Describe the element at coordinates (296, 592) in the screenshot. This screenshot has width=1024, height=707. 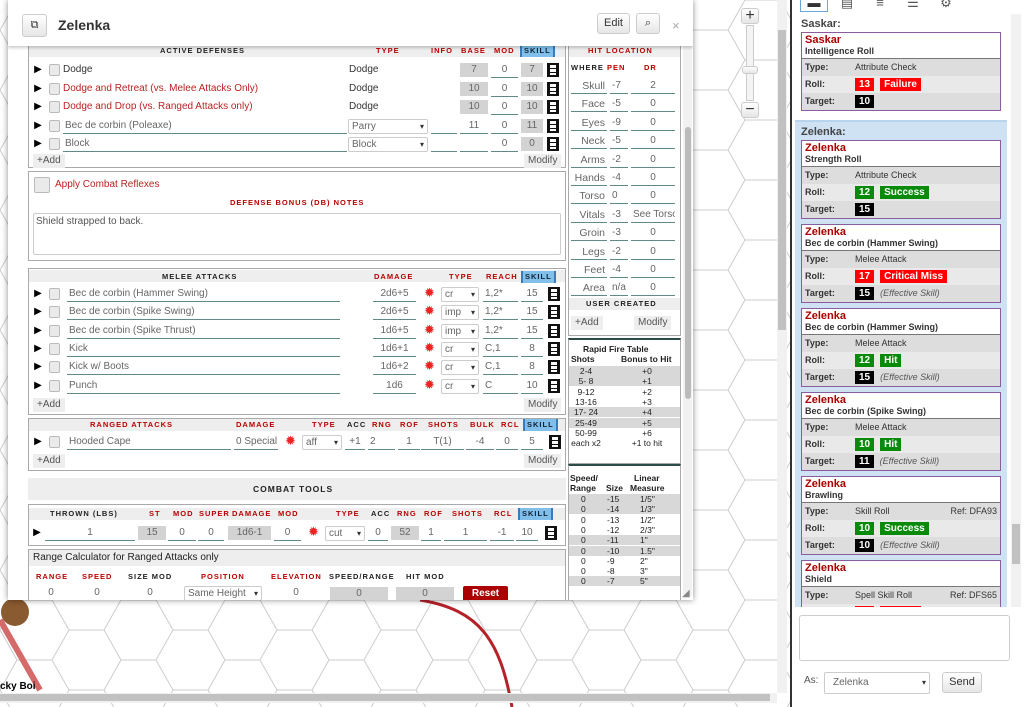
I see `elevation-input: 0` at that location.